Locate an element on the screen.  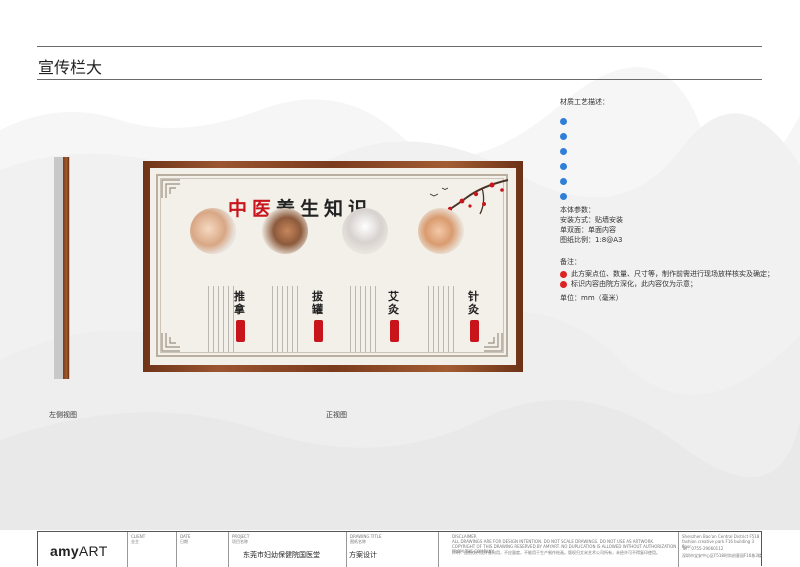
moxibustion-text-block is located at coordinates (363, 319).